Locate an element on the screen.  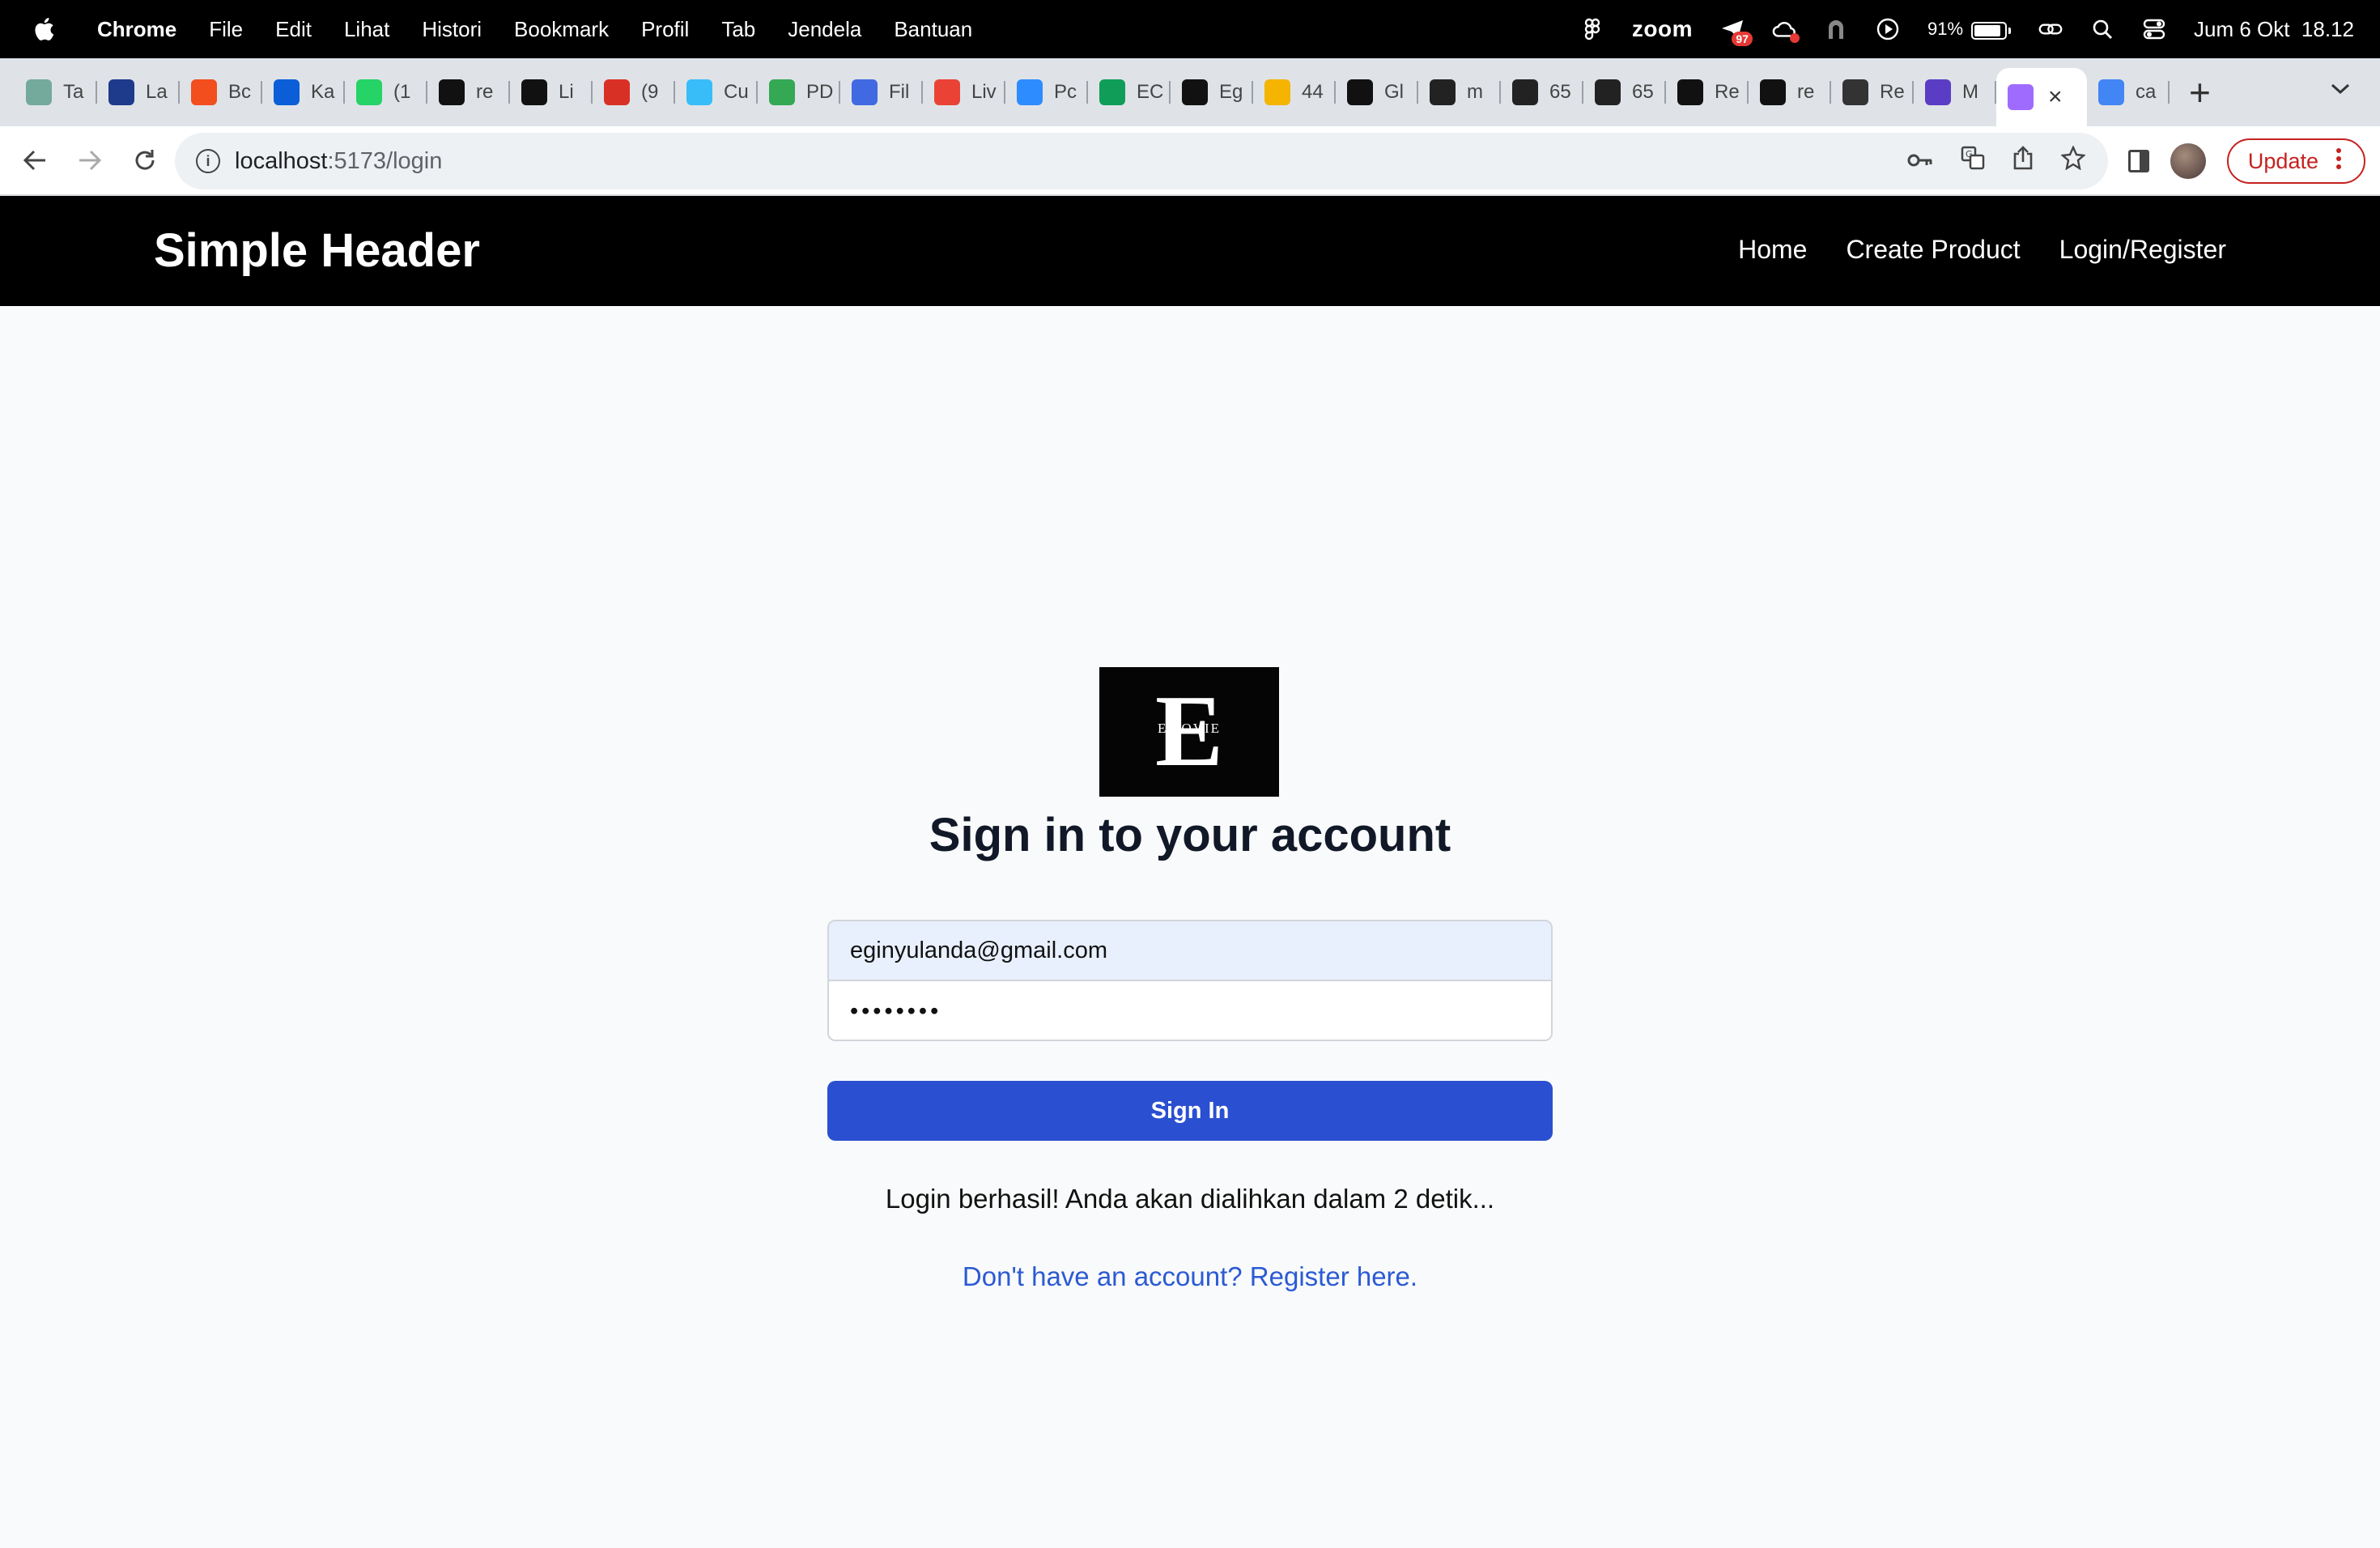
apple-icon is located at coordinates (43, 29).